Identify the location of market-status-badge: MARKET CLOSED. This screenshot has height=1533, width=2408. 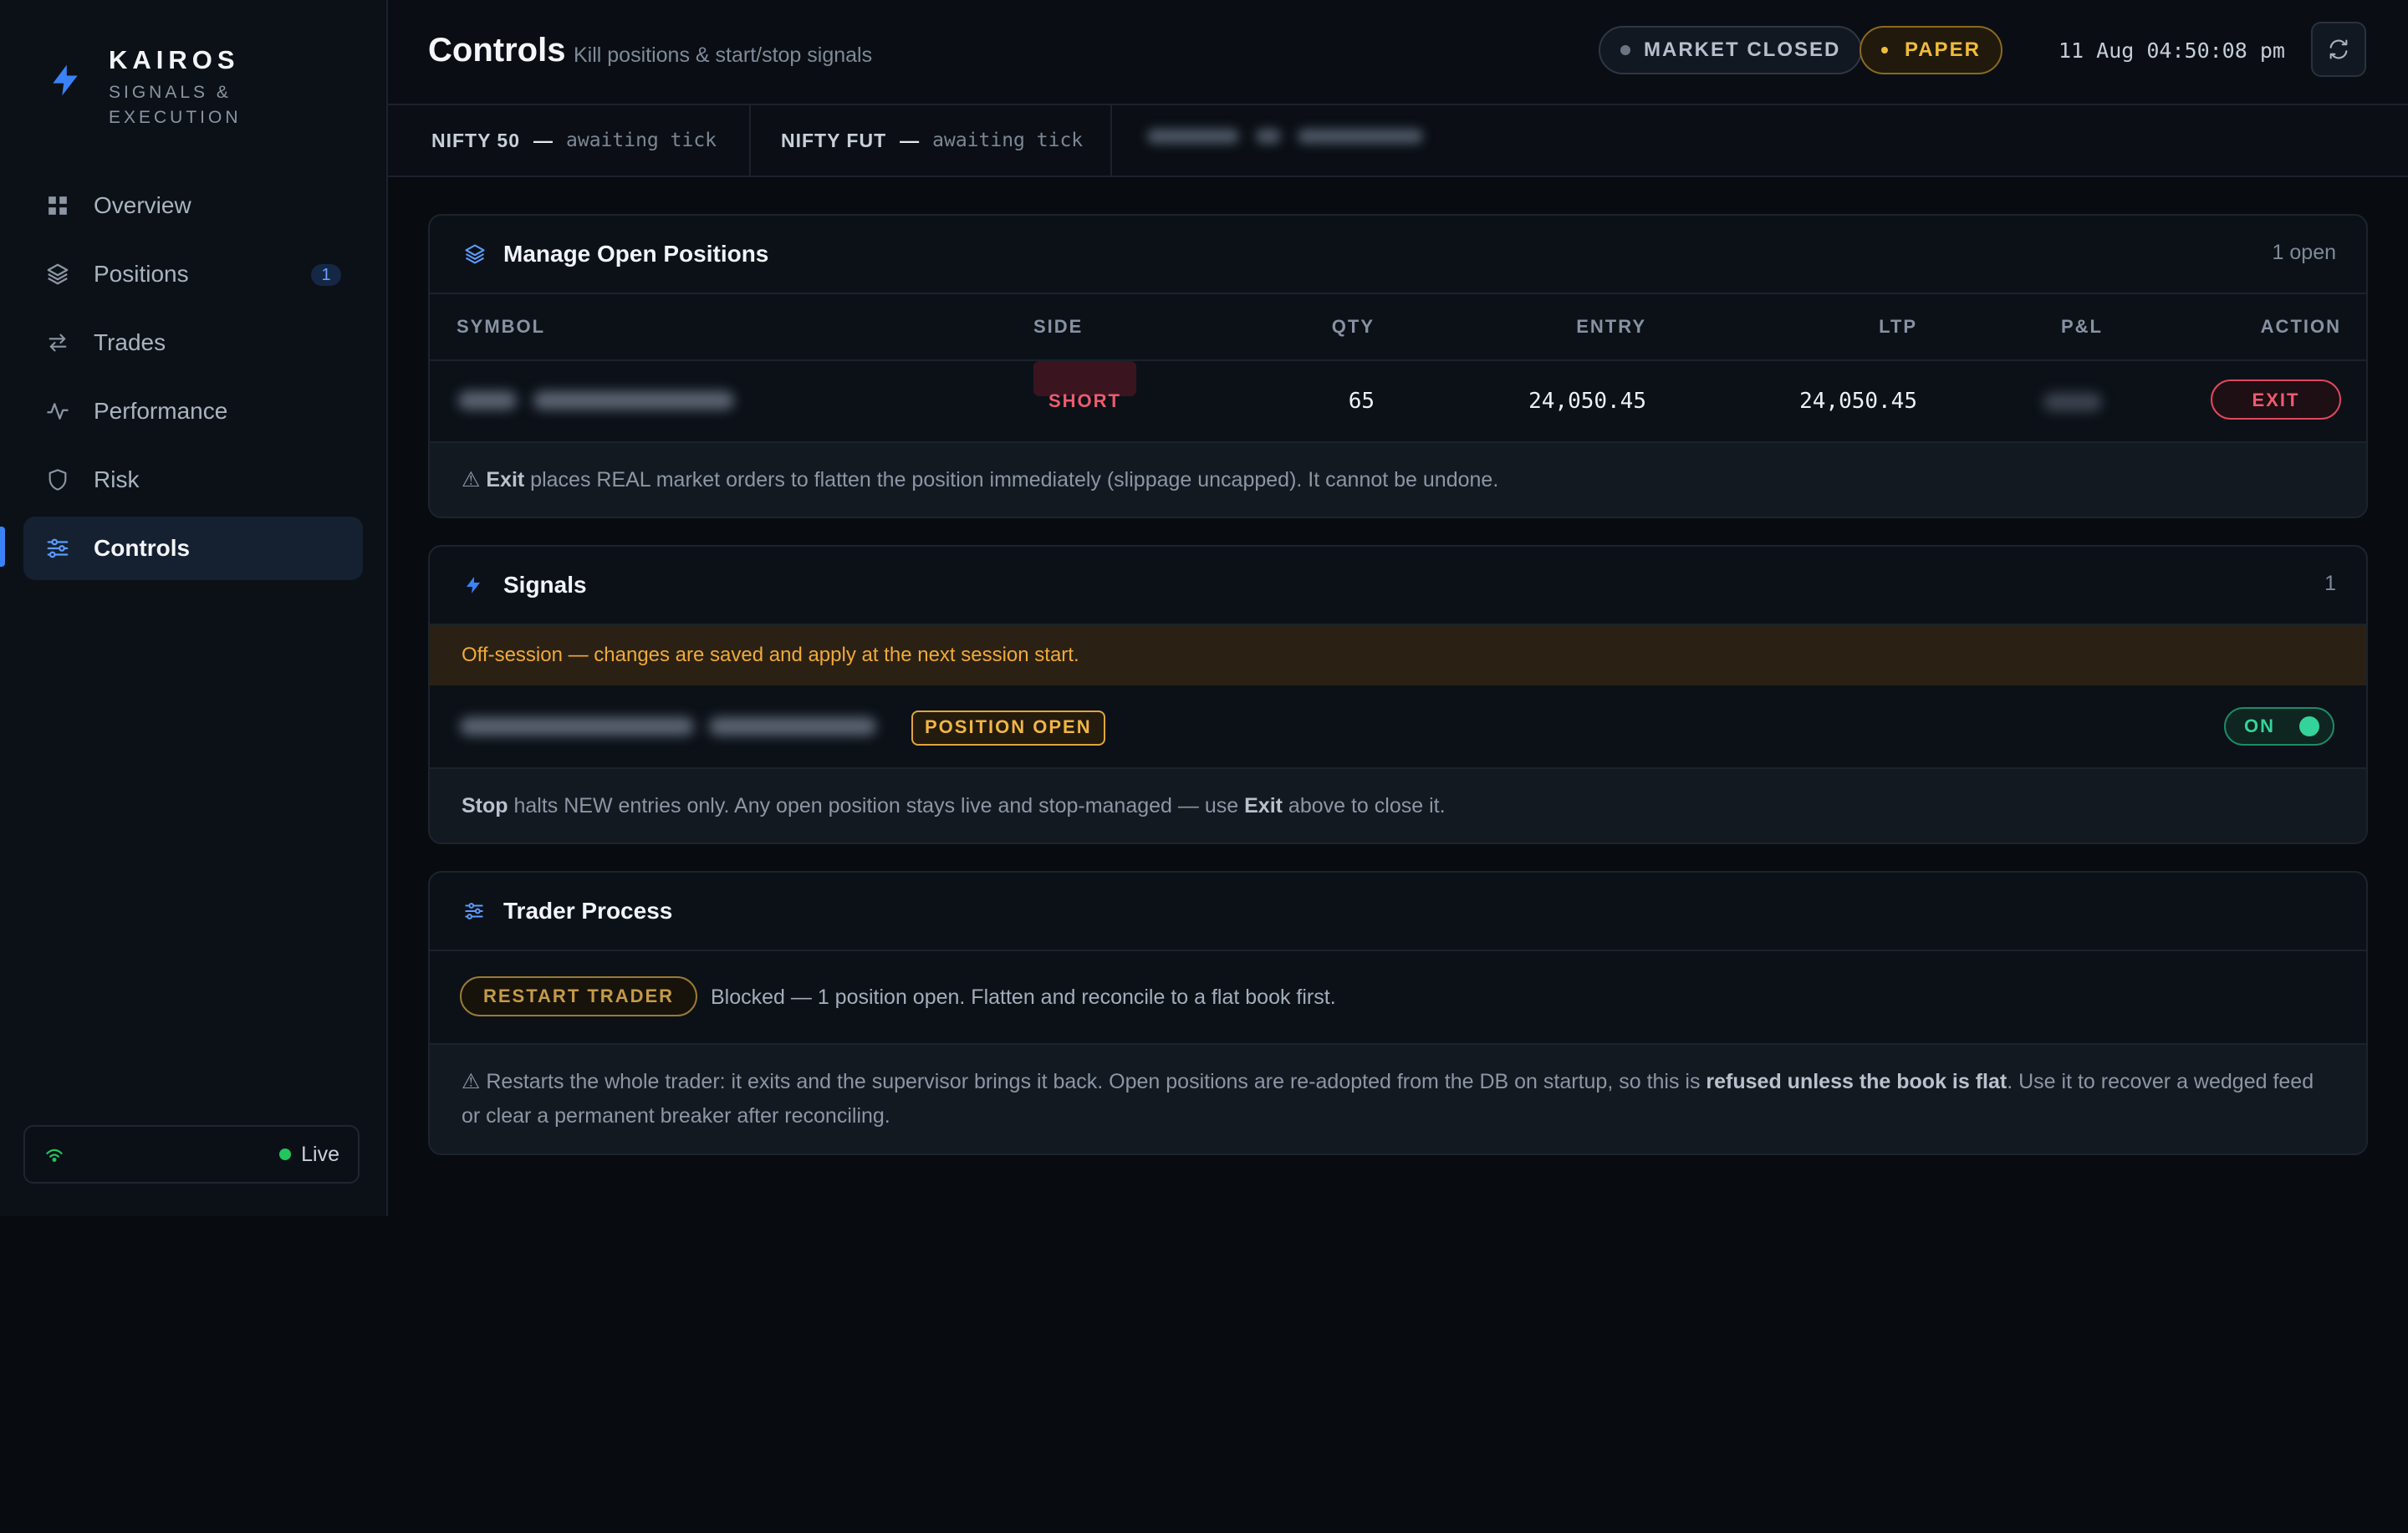
(1731, 50).